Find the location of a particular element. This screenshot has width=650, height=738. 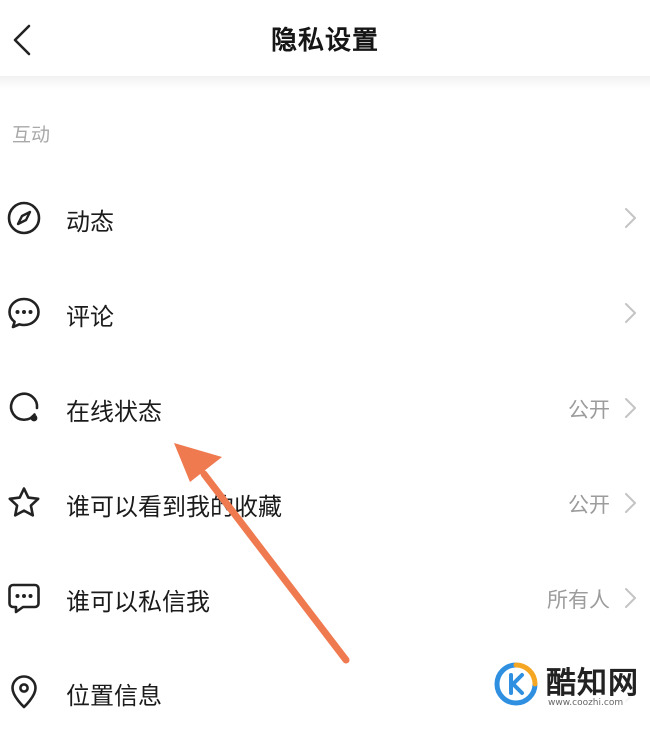

row-value: 所有人 is located at coordinates (578, 600).